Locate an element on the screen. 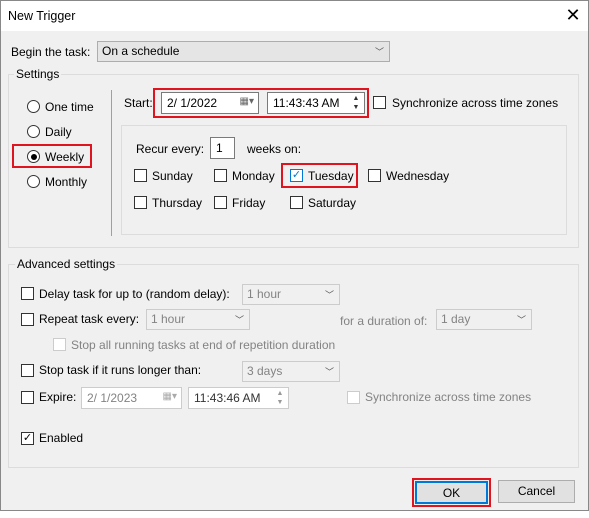  expire-date-value: 2/ 1/2023 is located at coordinates (112, 398).